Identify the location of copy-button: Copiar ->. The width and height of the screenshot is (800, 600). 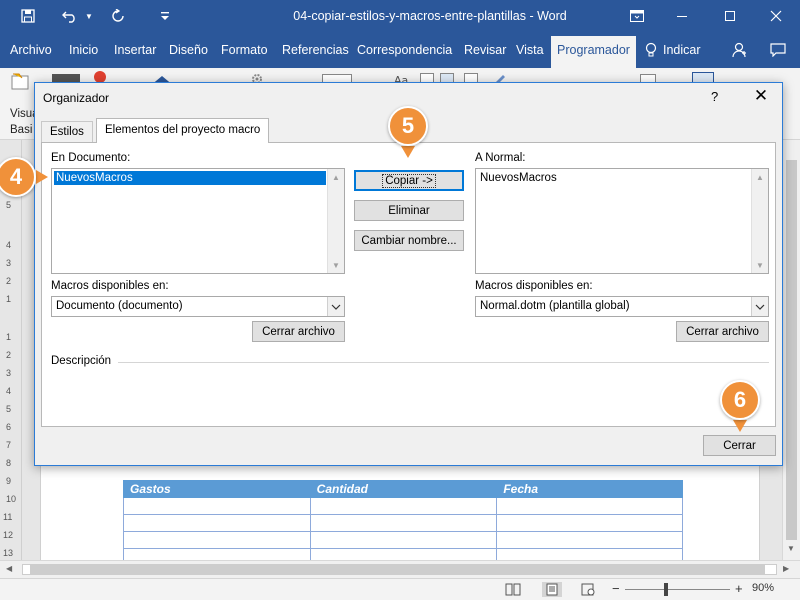
(409, 180).